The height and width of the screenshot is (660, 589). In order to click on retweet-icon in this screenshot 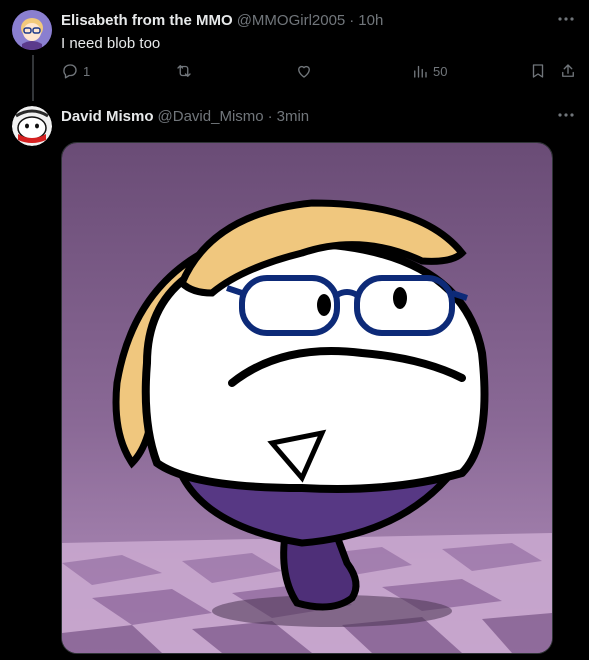, I will do `click(184, 71)`.